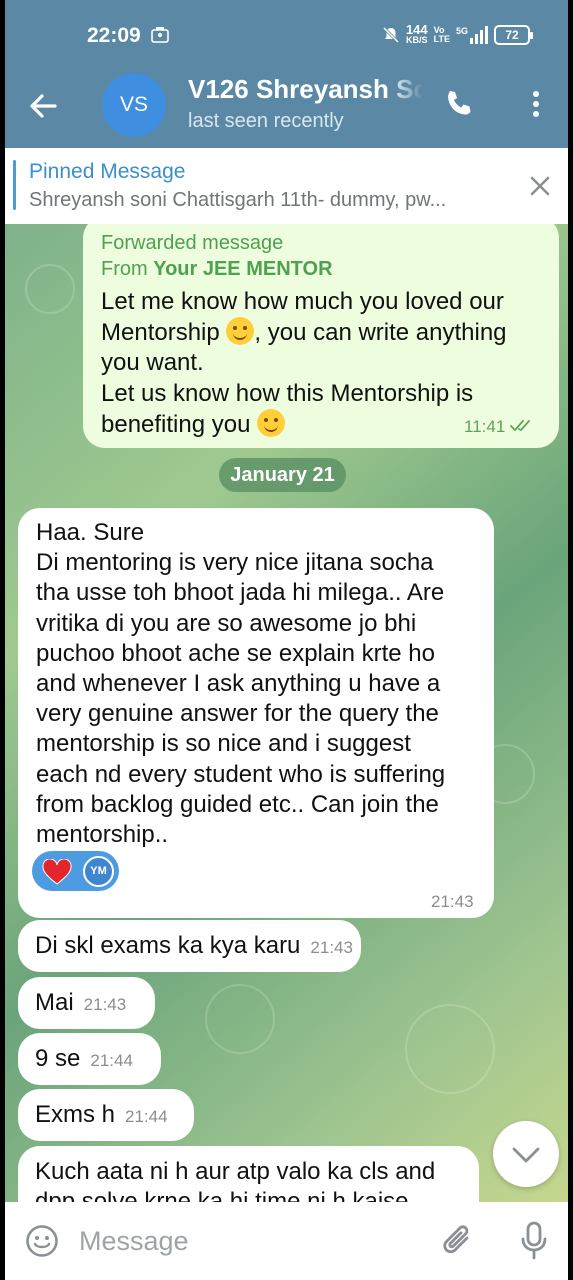 This screenshot has height=1280, width=573. I want to click on message-text: Exms h, so click(75, 1114).